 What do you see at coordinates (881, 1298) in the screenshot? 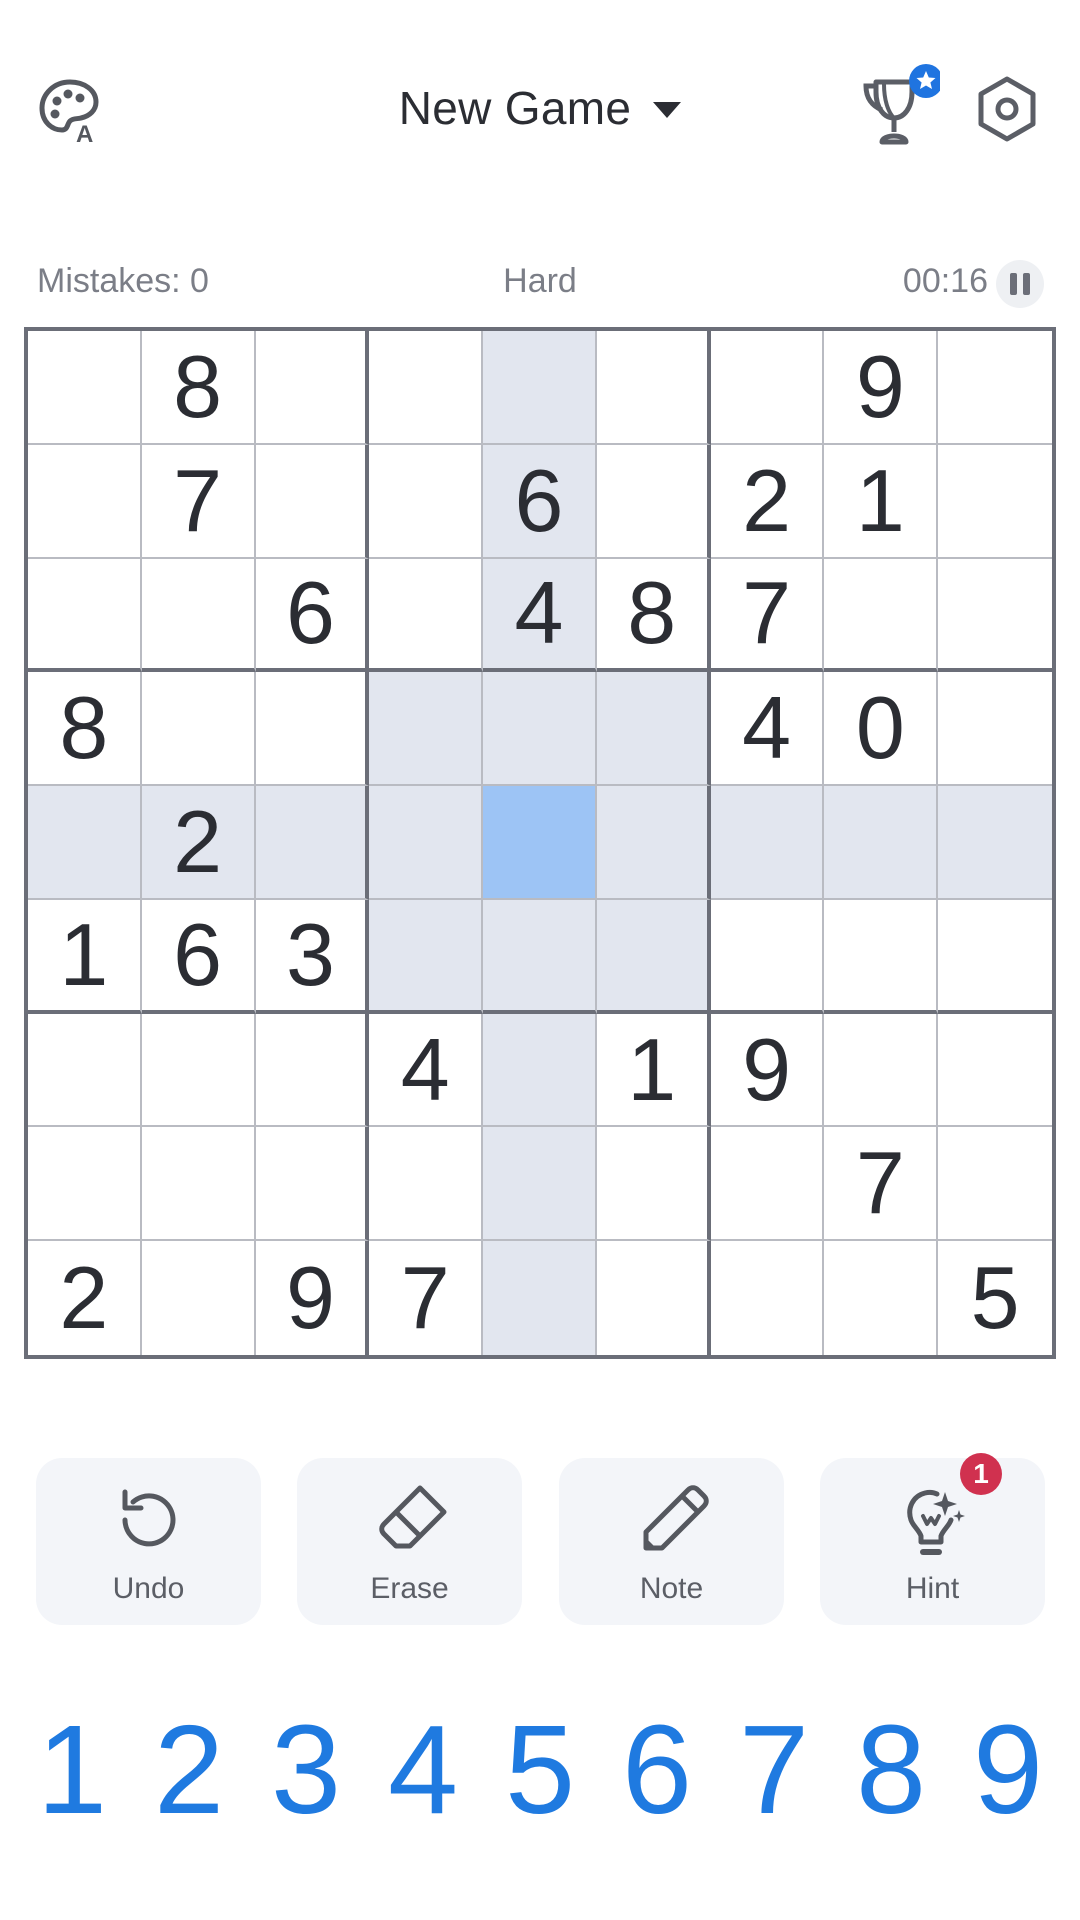
I see `cell-r9-c8` at bounding box center [881, 1298].